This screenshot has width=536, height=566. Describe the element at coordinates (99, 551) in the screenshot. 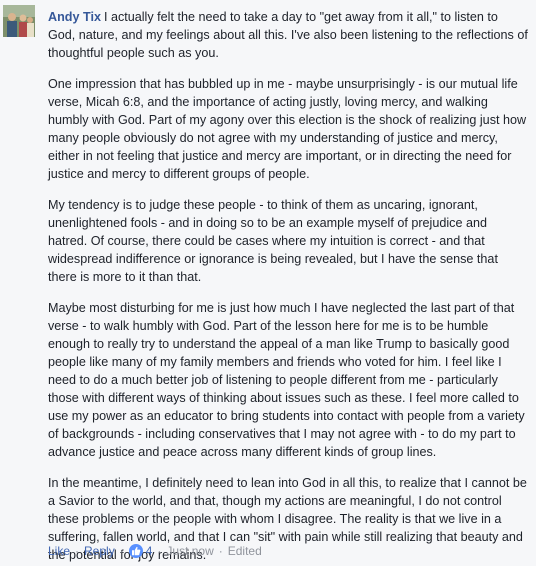

I see `reply-link: Reply` at that location.